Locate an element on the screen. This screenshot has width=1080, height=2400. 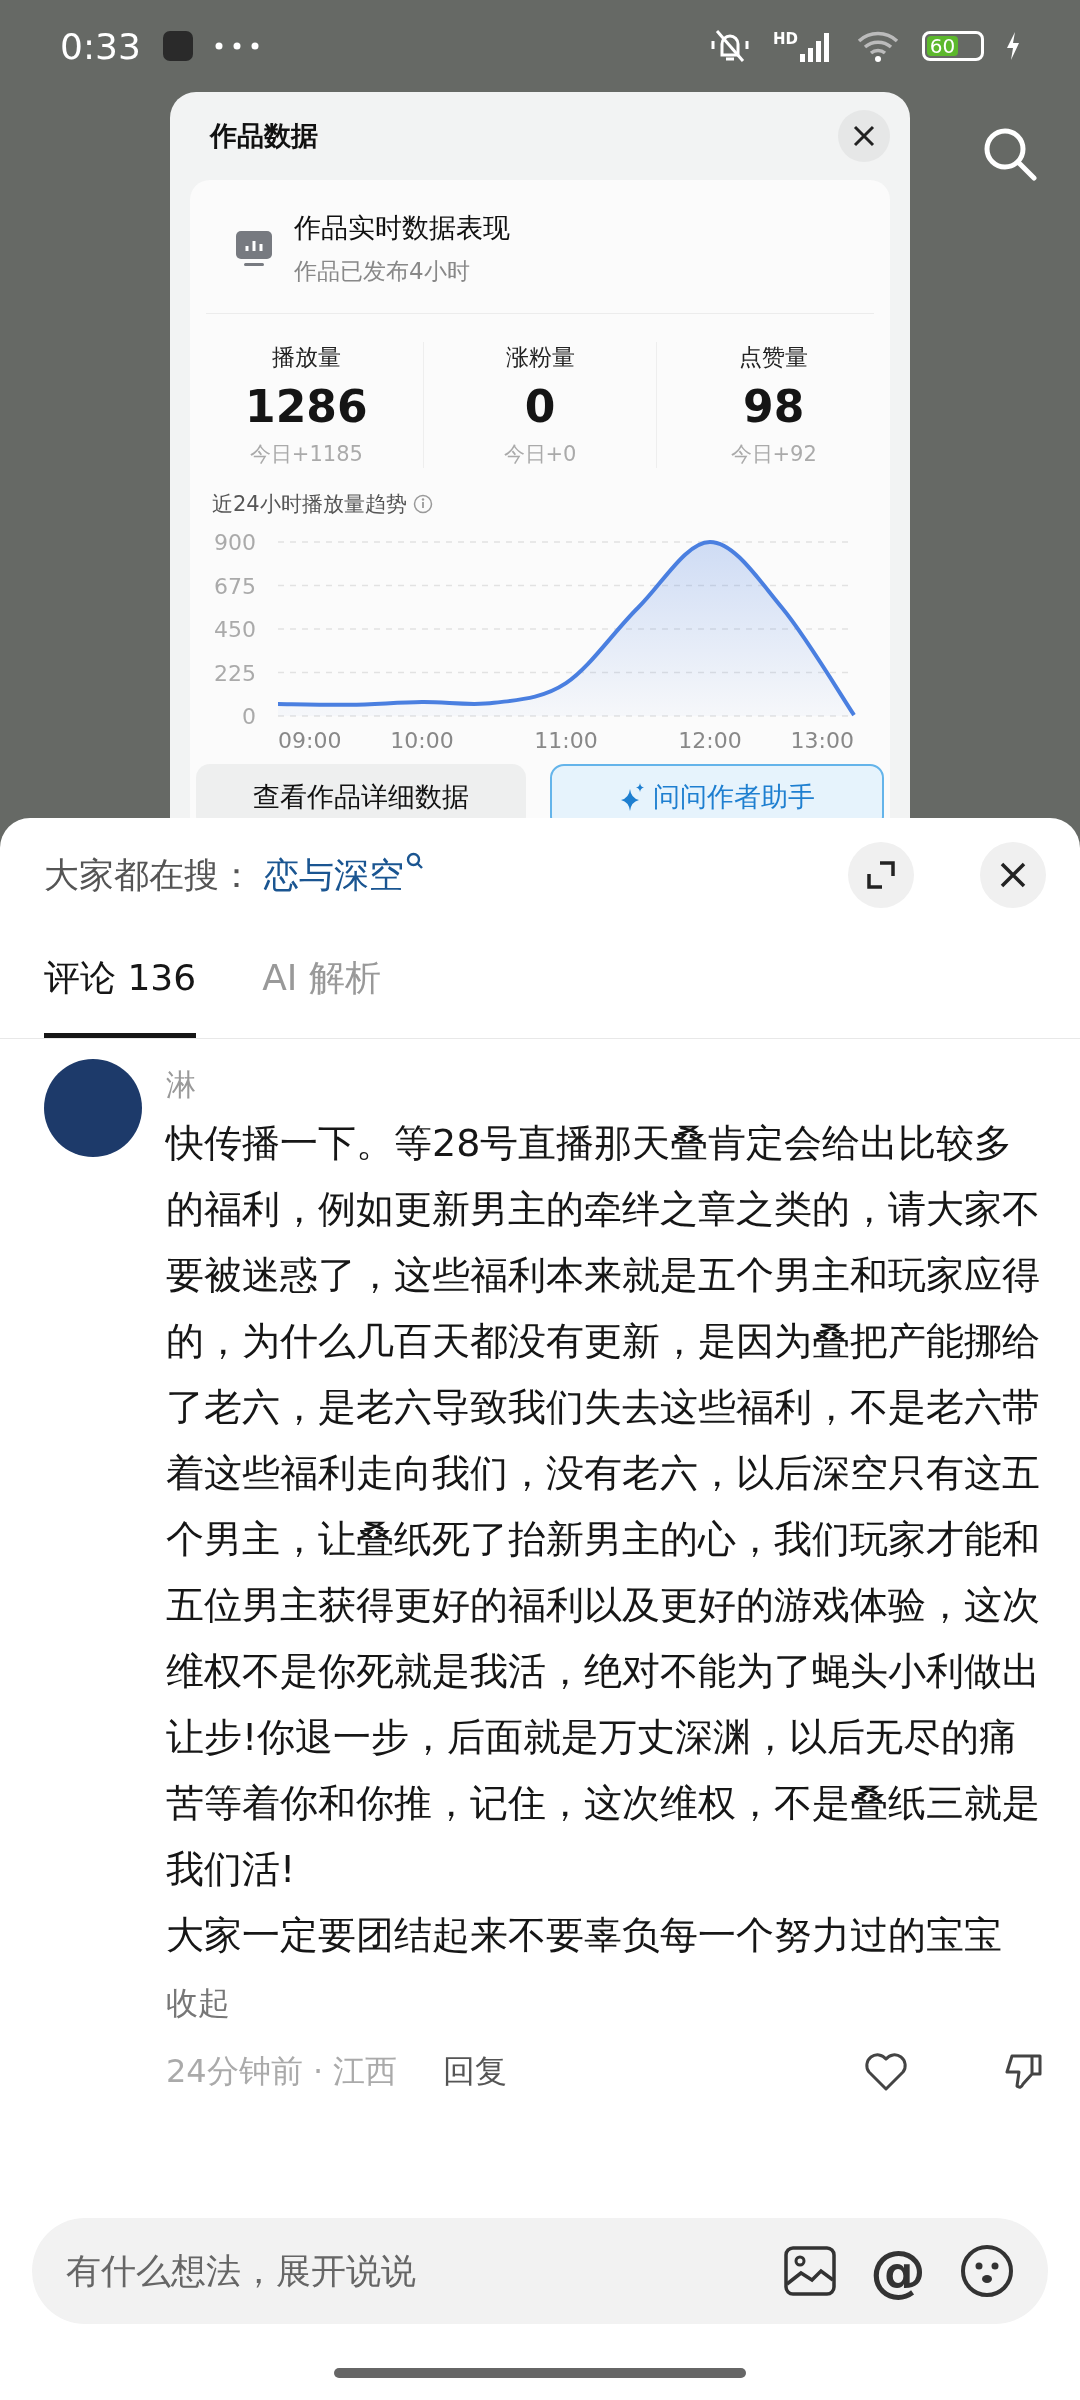
y-axis-label: 900 is located at coordinates (235, 542).